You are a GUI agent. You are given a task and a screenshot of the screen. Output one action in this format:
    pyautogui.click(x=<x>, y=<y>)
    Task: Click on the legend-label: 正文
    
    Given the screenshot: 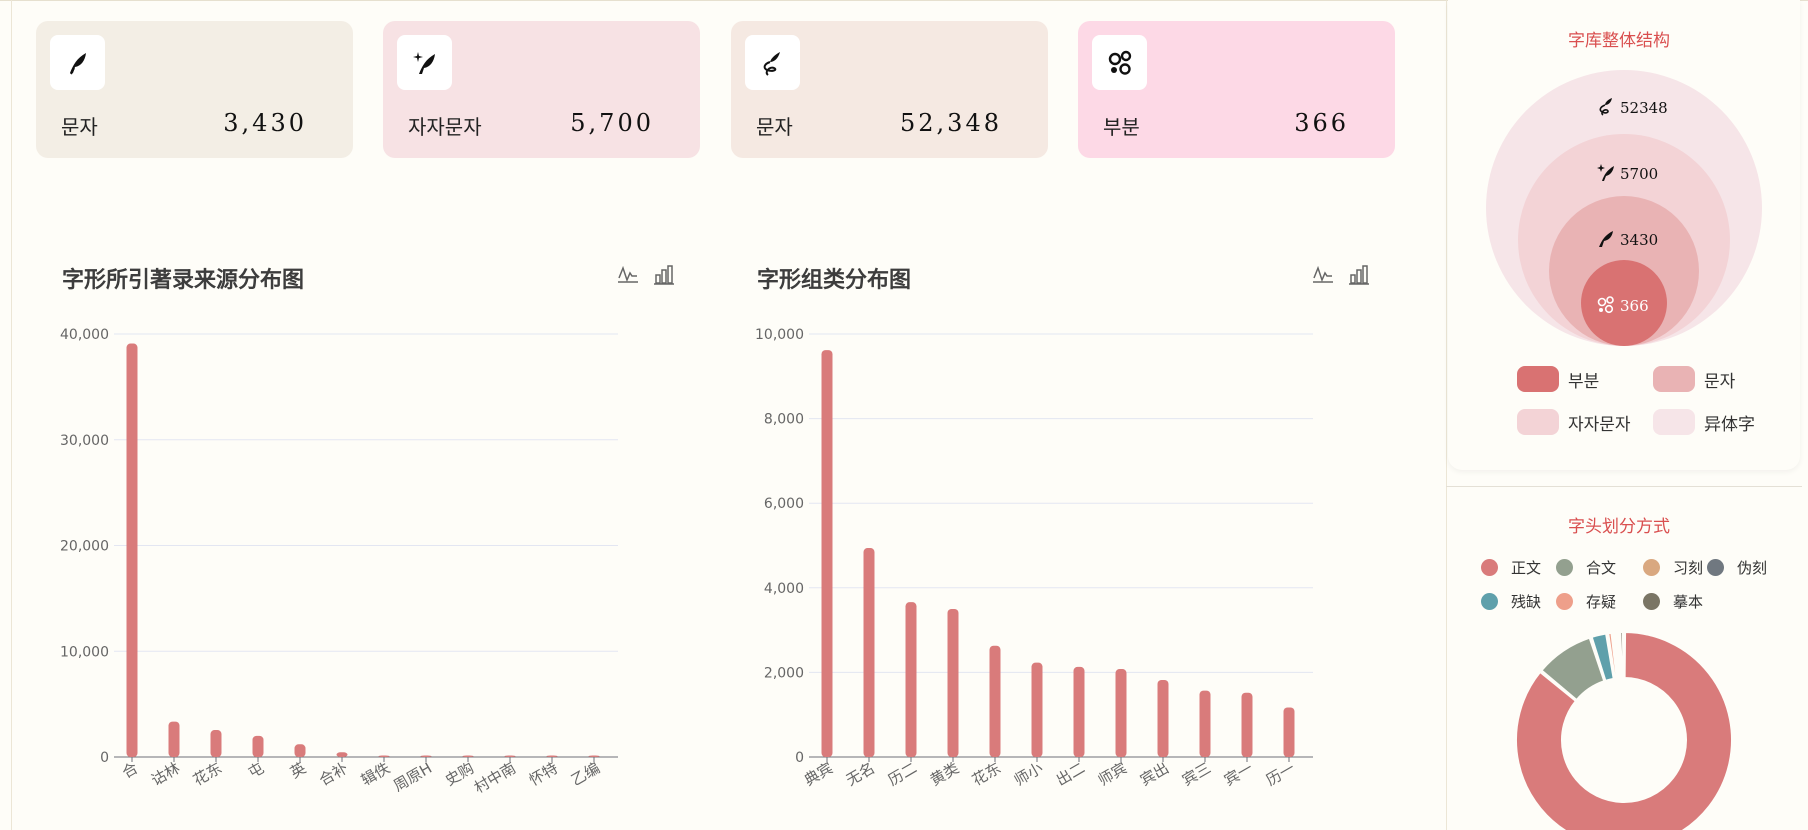 What is the action you would take?
    pyautogui.click(x=1526, y=568)
    